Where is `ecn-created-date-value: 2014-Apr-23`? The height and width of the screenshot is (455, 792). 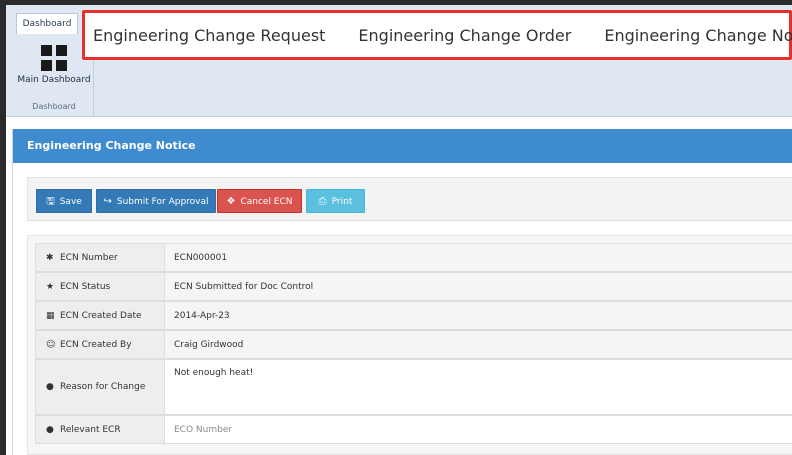
ecn-created-date-value: 2014-Apr-23 is located at coordinates (478, 315).